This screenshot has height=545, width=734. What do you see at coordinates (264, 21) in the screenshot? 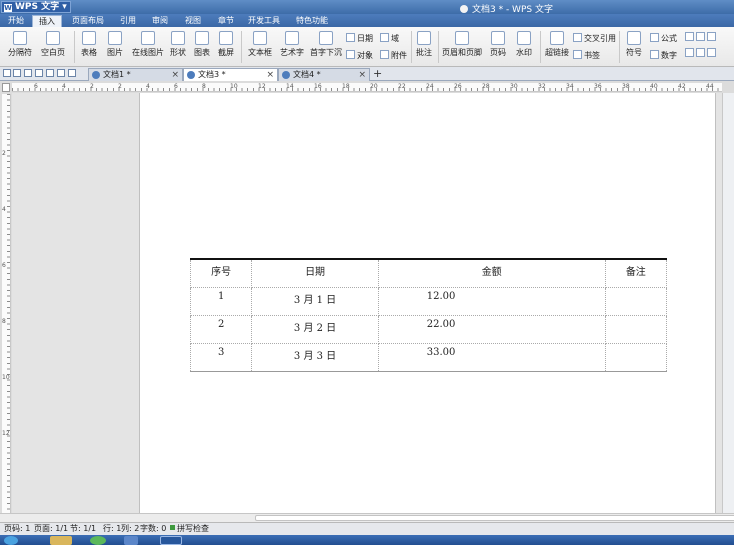
I see `tab-developer: 开发工具` at bounding box center [264, 21].